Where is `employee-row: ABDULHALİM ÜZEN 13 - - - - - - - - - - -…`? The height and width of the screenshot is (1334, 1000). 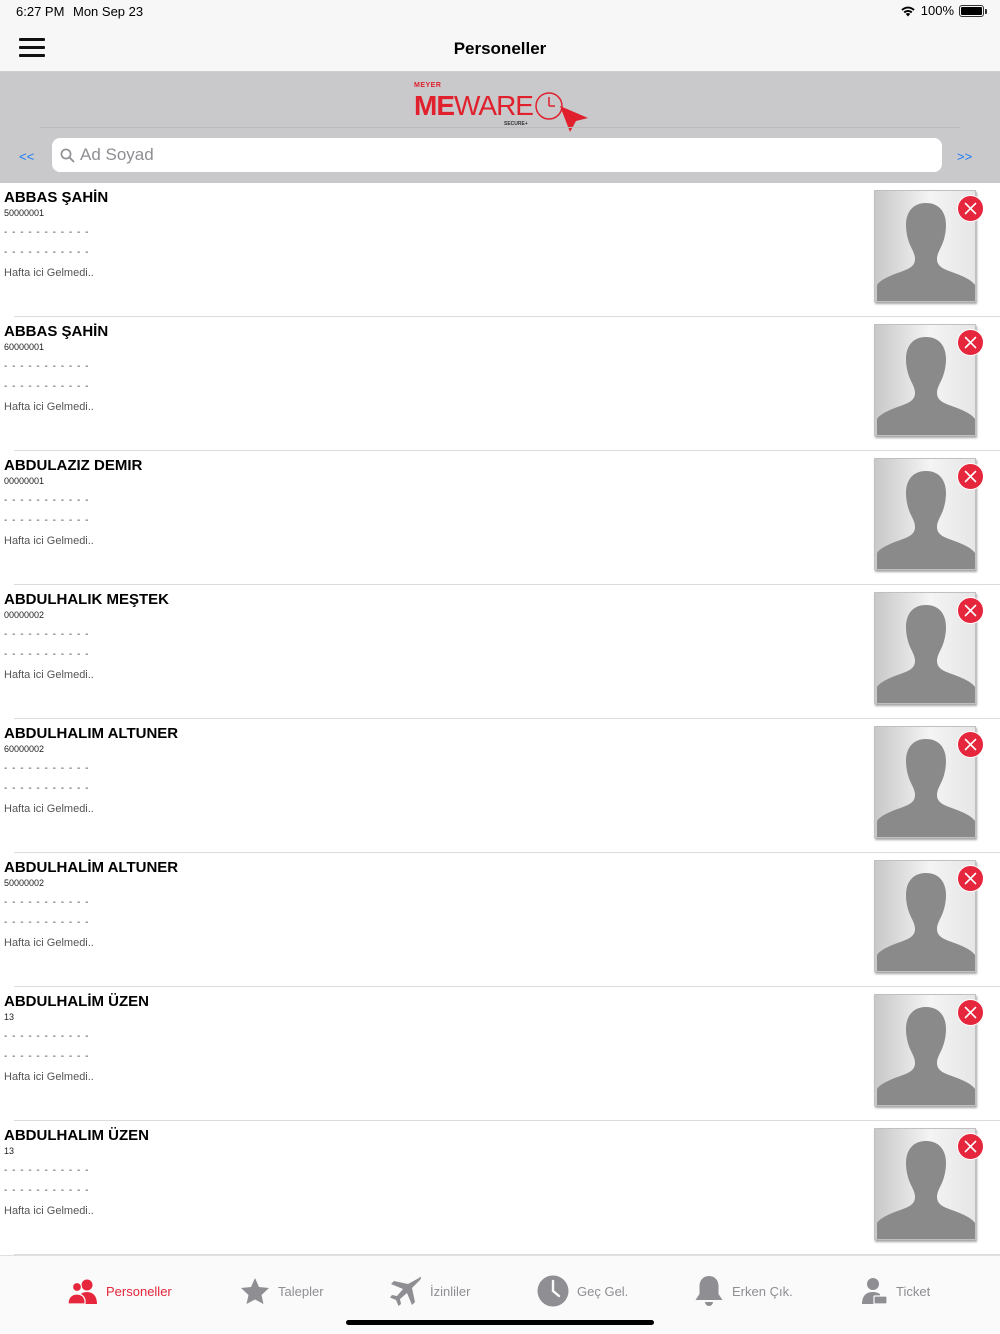
employee-row: ABDULHALİM ÜZEN 13 - - - - - - - - - - -… is located at coordinates (500, 1054).